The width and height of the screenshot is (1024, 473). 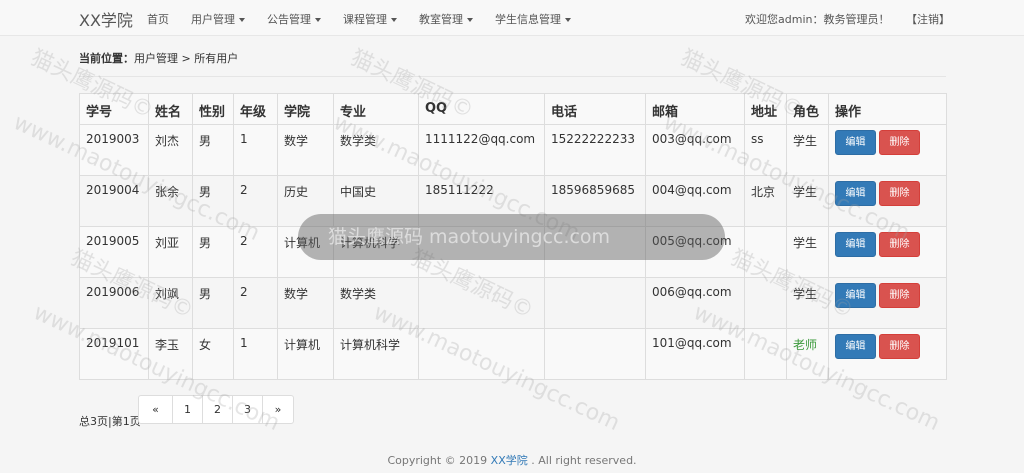 I want to click on cell-phone: 15222222233, so click(x=595, y=150).